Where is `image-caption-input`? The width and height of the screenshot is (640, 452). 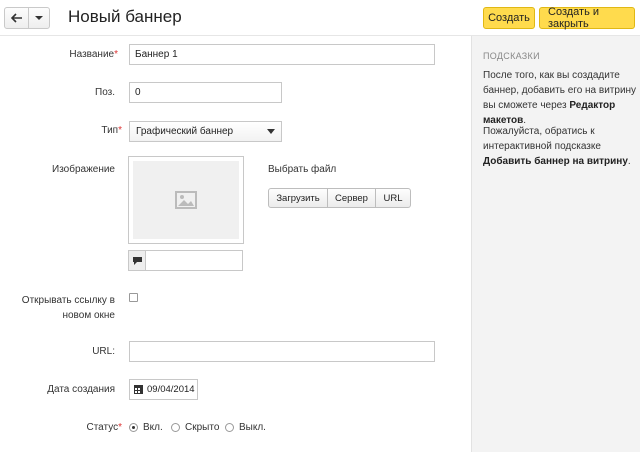 image-caption-input is located at coordinates (185, 260).